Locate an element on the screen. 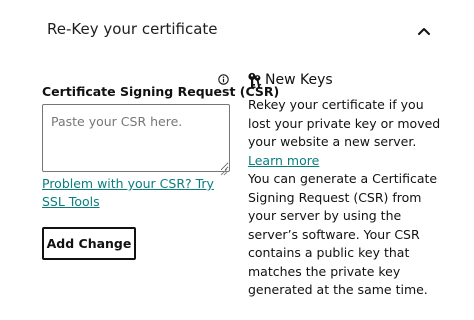  add-change-button: Add Change is located at coordinates (89, 243).